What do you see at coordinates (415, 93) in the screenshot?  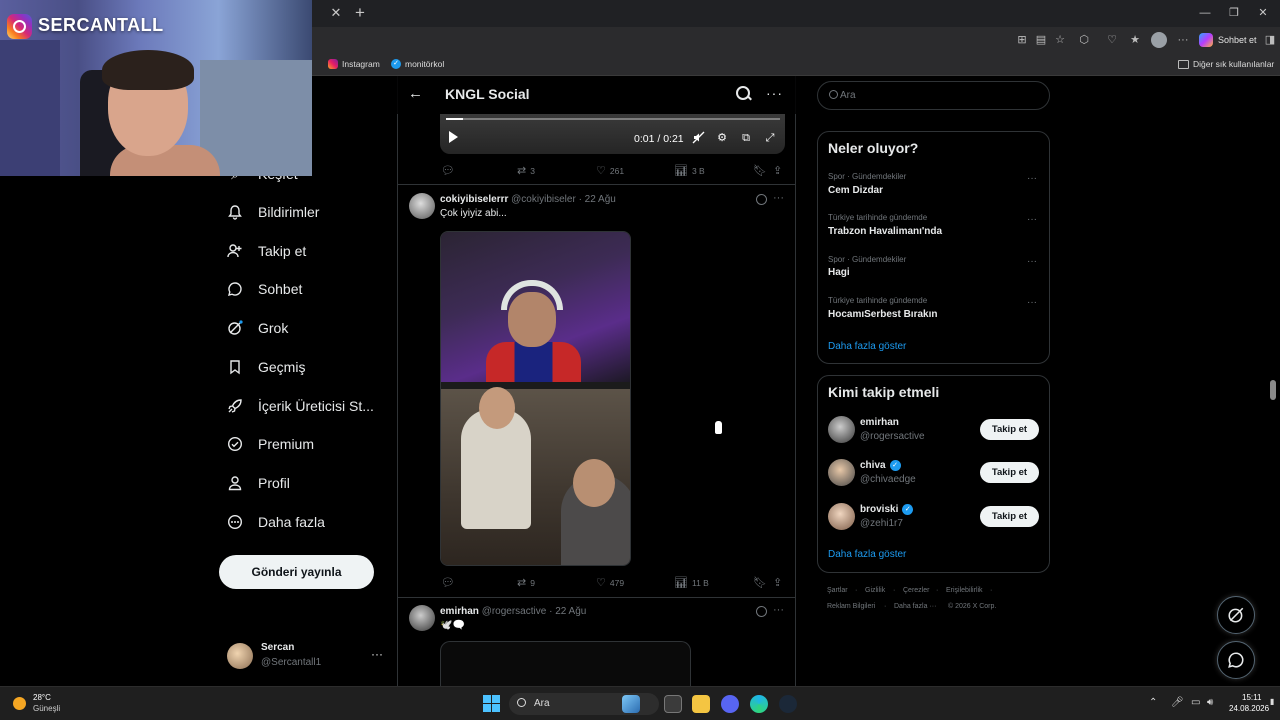 I see `back-arrow-icon: ←` at bounding box center [415, 93].